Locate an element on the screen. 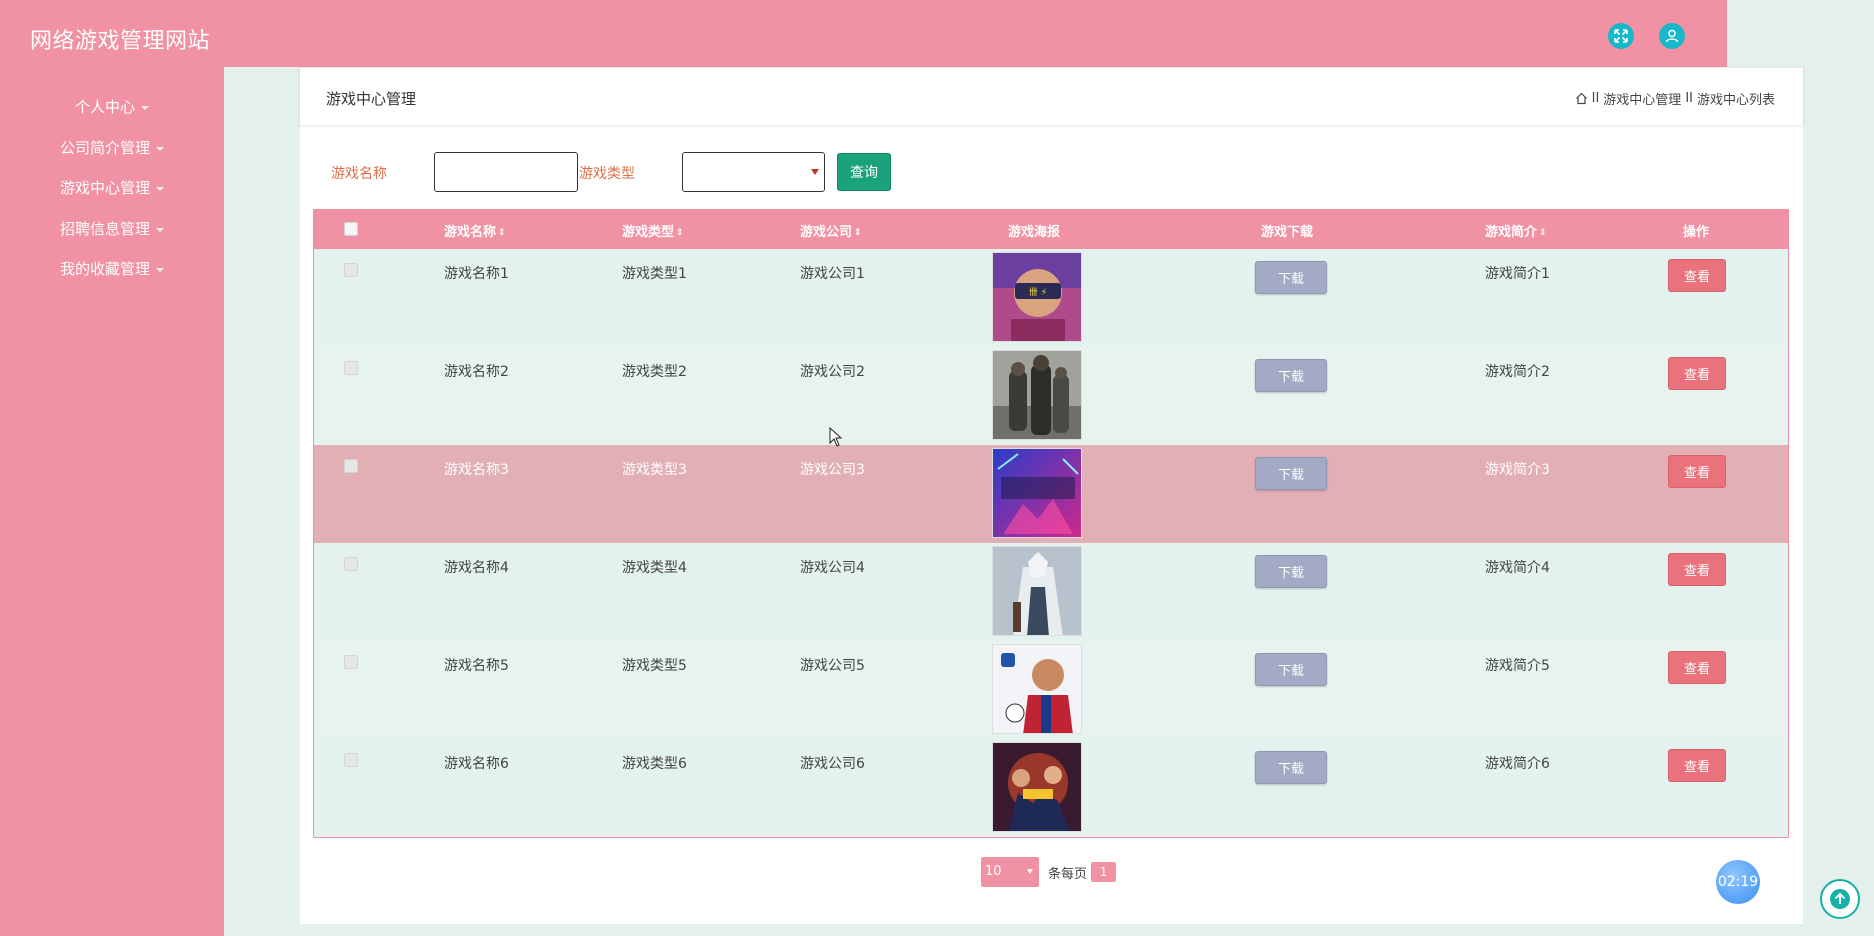 The width and height of the screenshot is (1874, 936). cell-game-company: 游戏公司3 is located at coordinates (832, 470).